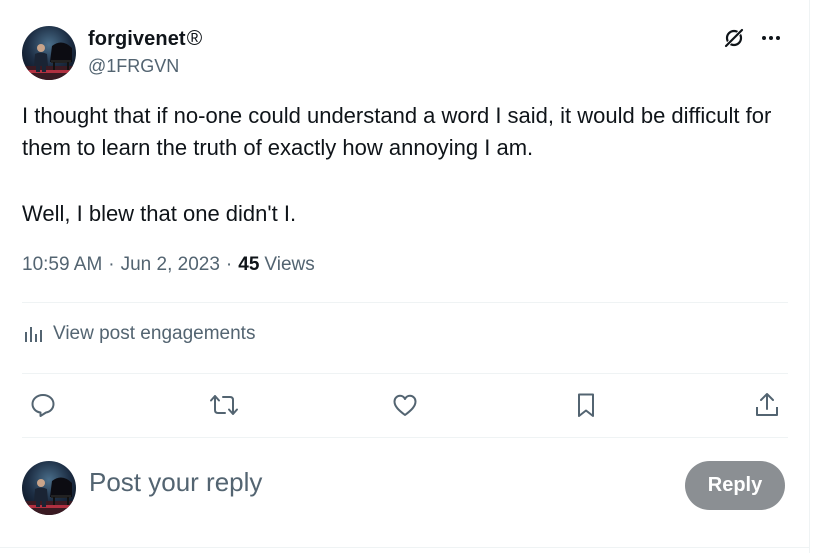 This screenshot has height=553, width=814. What do you see at coordinates (43, 405) in the screenshot?
I see `reply-icon` at bounding box center [43, 405].